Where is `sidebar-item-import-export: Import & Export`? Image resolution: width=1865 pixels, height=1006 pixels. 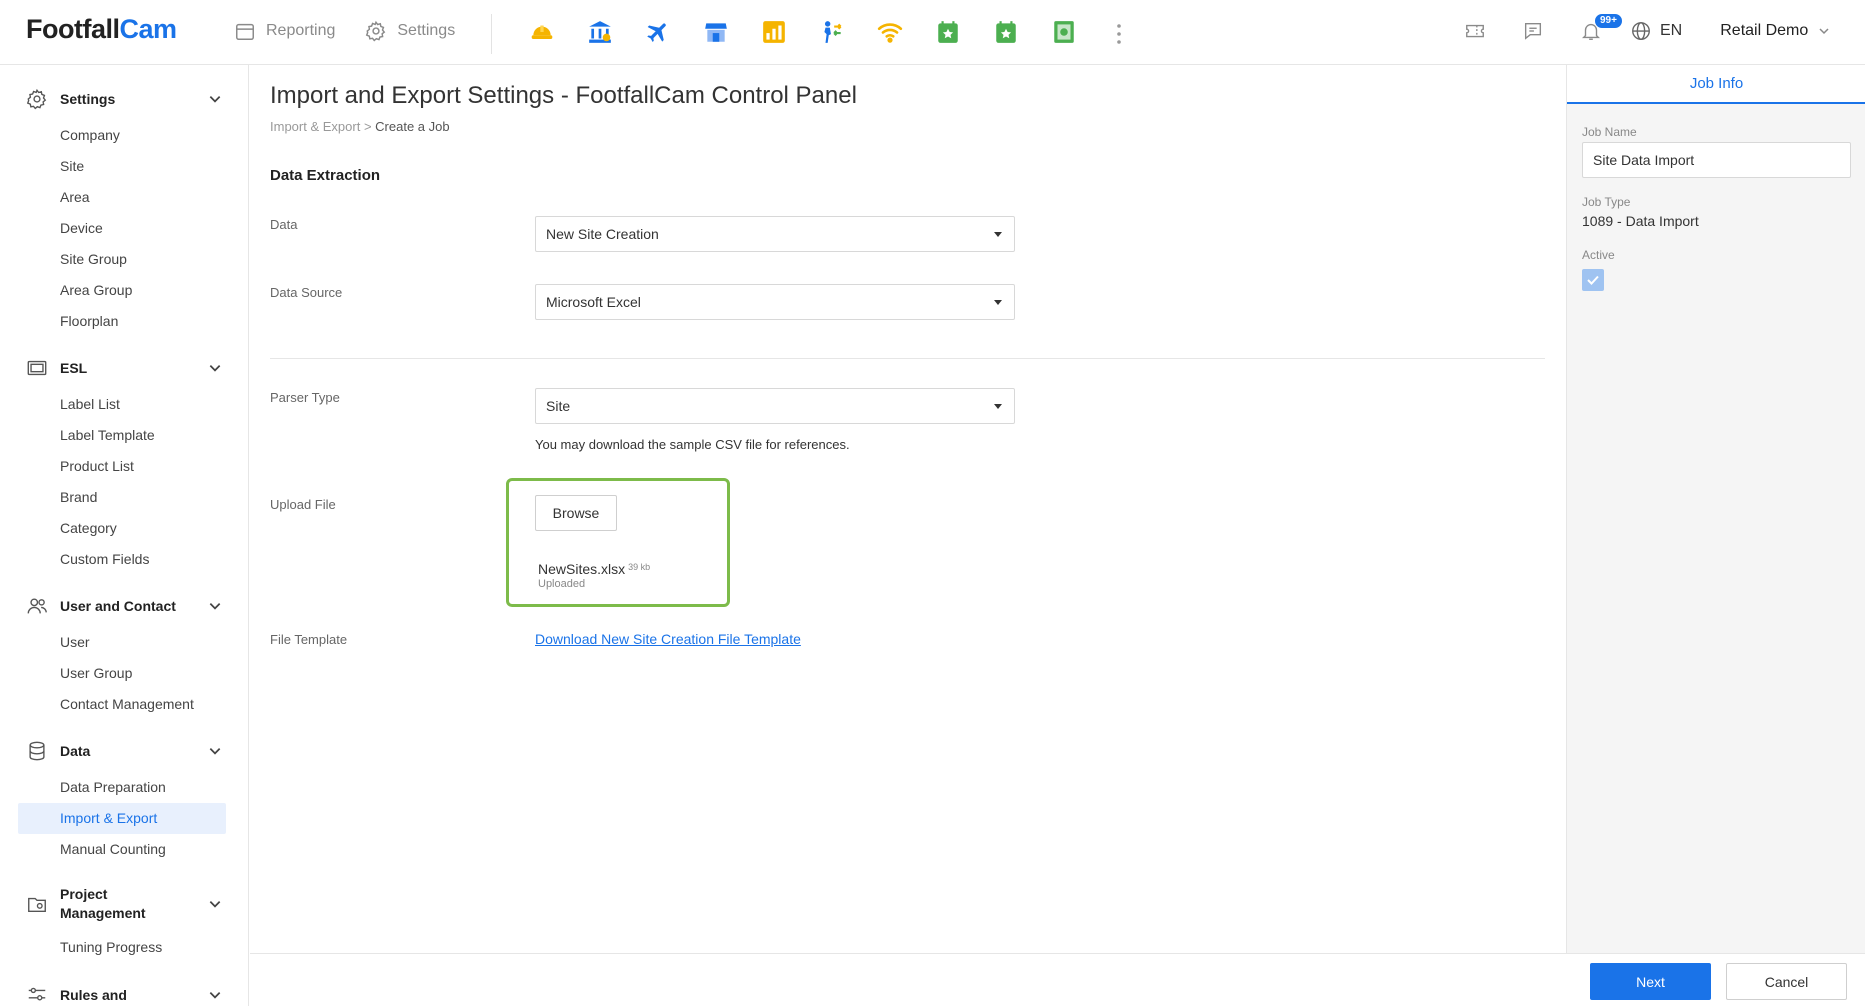
sidebar-item-import-export: Import & Export is located at coordinates (122, 818).